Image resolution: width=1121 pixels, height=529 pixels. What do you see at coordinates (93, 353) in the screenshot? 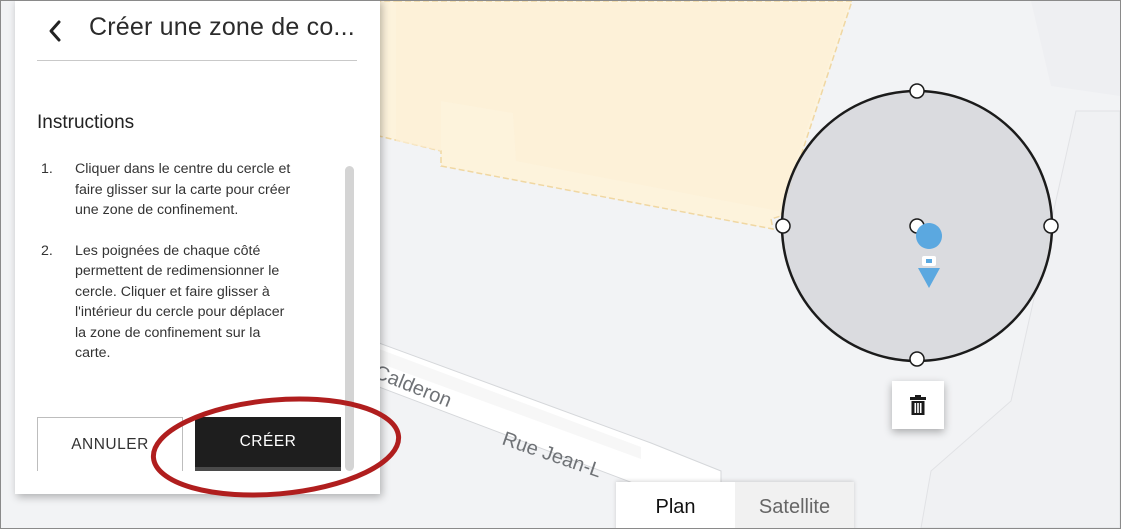
I see `step-line: carte.` at bounding box center [93, 353].